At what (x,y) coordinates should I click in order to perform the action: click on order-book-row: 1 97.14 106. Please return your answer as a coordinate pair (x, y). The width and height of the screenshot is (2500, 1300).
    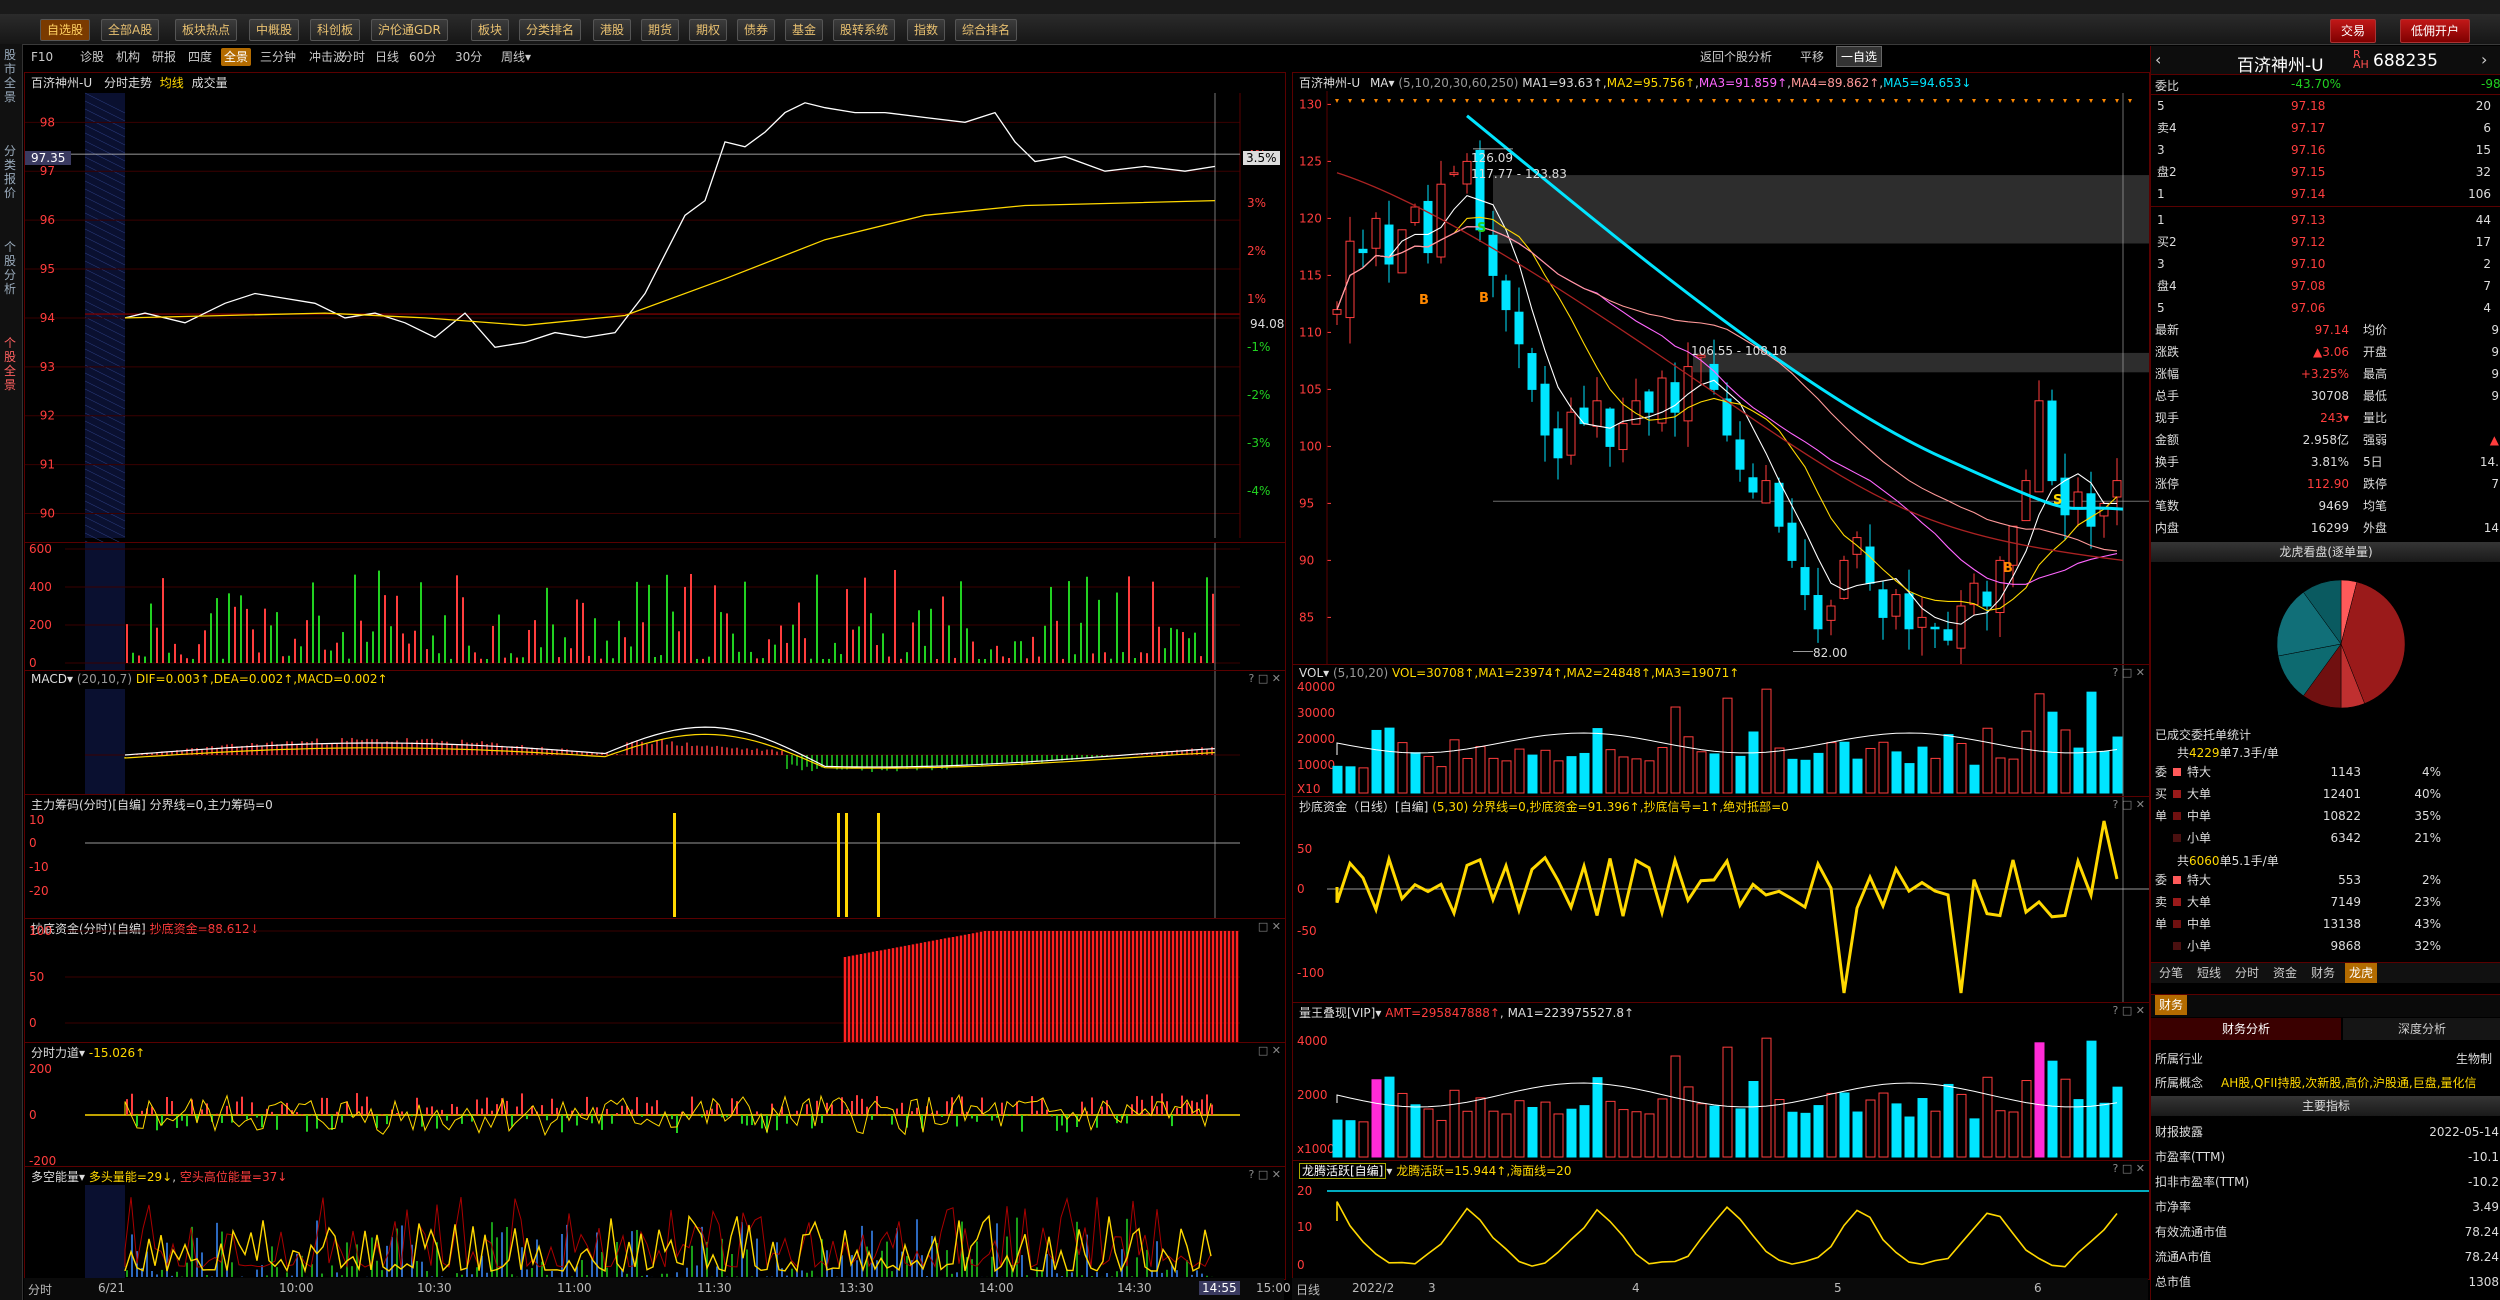
    Looking at the image, I should click on (2325, 194).